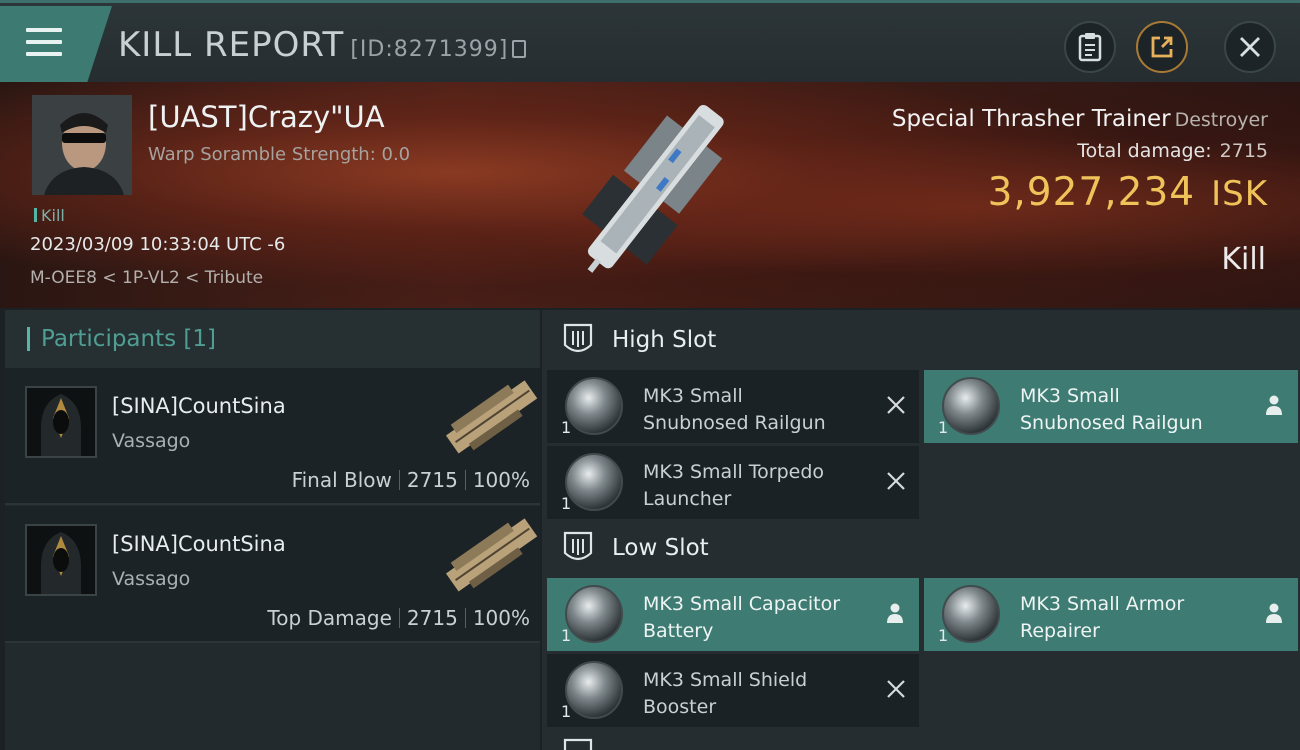 The height and width of the screenshot is (750, 1300). What do you see at coordinates (231, 45) in the screenshot?
I see `title-text: KILL REPORT` at bounding box center [231, 45].